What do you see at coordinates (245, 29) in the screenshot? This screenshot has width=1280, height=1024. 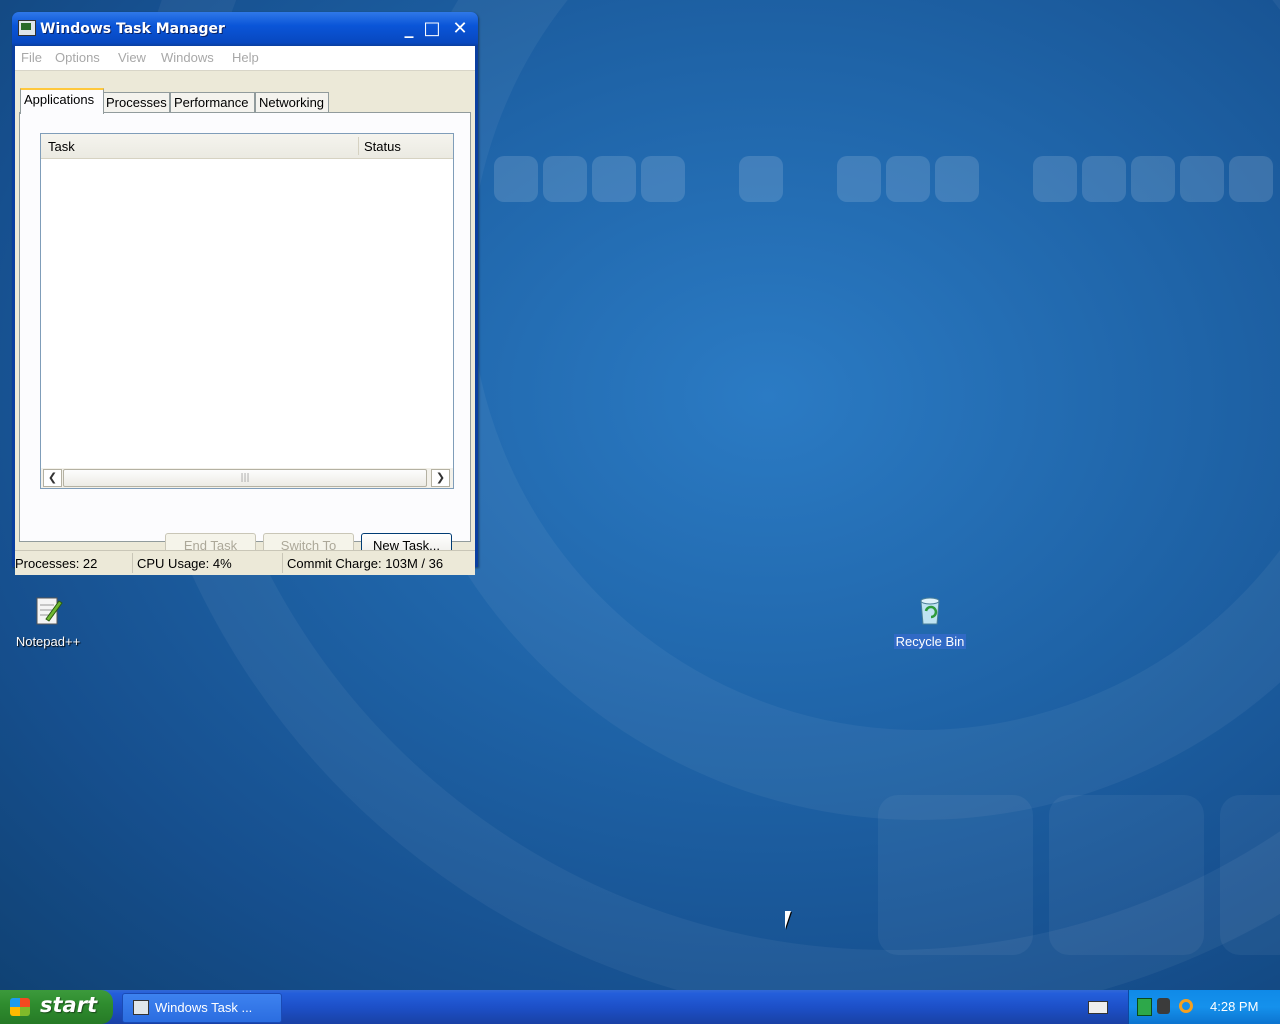 I see `title-bar: Windows Task Manager _ □ ✕` at bounding box center [245, 29].